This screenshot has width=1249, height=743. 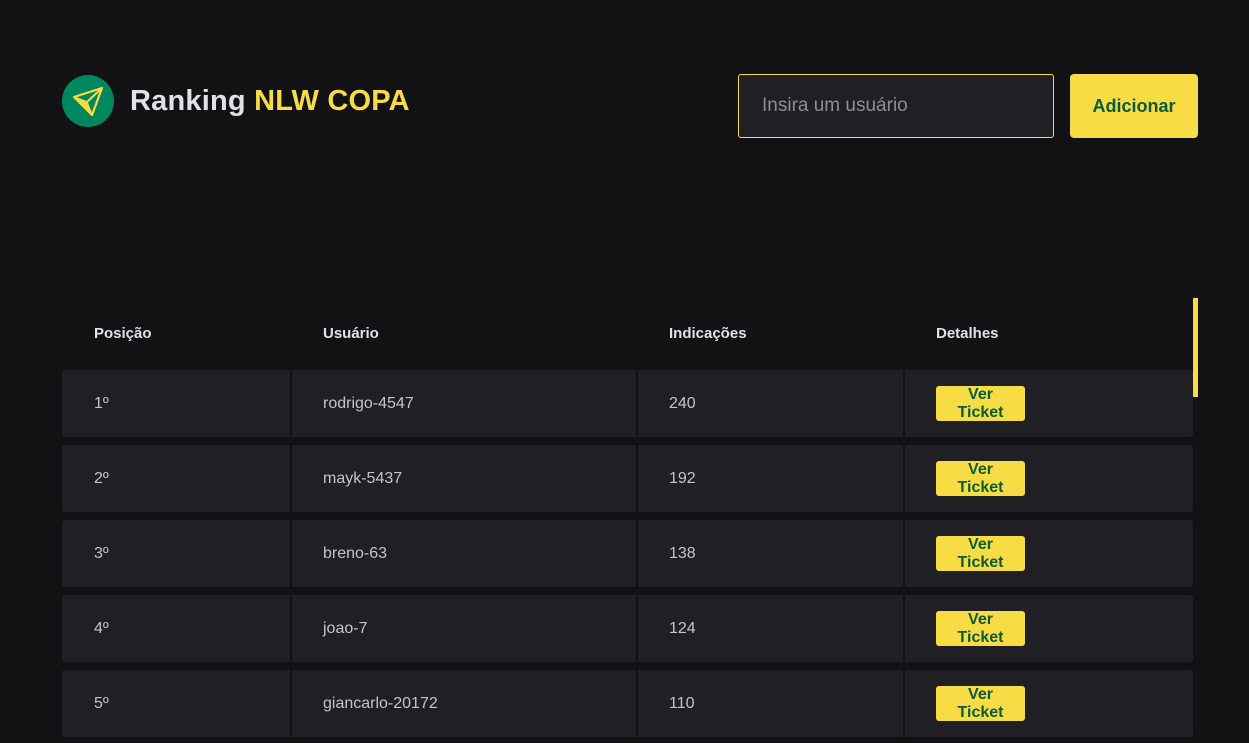 I want to click on table-row: 2º mayk-5437 192 Ver Ticket, so click(x=627, y=478).